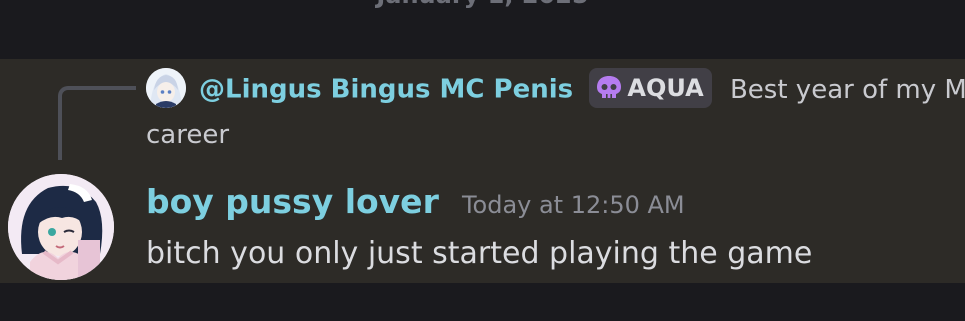 The height and width of the screenshot is (321, 965). What do you see at coordinates (573, 205) in the screenshot?
I see `message-timestamp: Today at 12:50 AM` at bounding box center [573, 205].